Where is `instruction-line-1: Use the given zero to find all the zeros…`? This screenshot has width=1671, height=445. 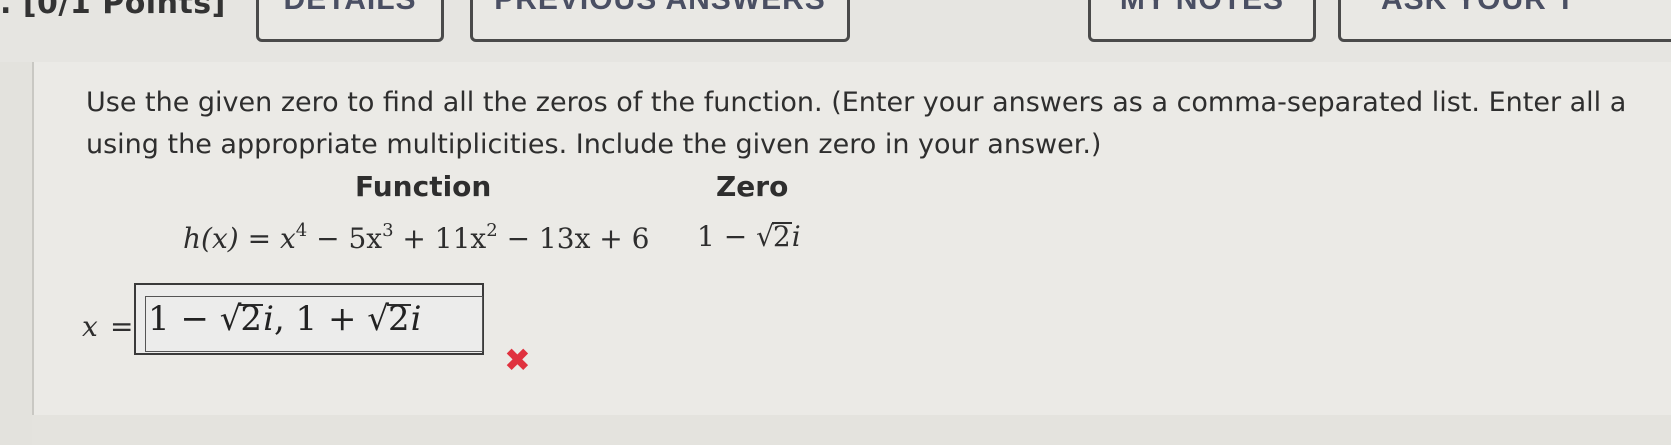
instruction-line-1: Use the given zero to find all the zeros… is located at coordinates (856, 102).